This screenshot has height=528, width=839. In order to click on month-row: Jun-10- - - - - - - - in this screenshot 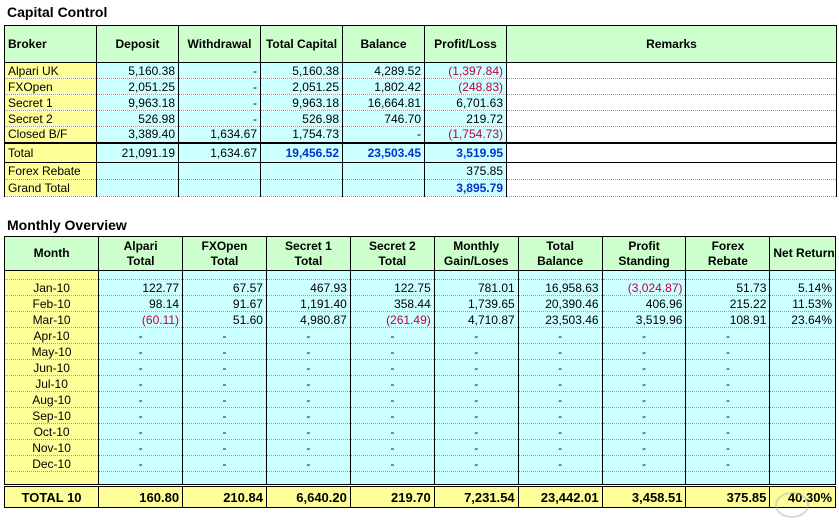, I will do `click(419, 367)`.